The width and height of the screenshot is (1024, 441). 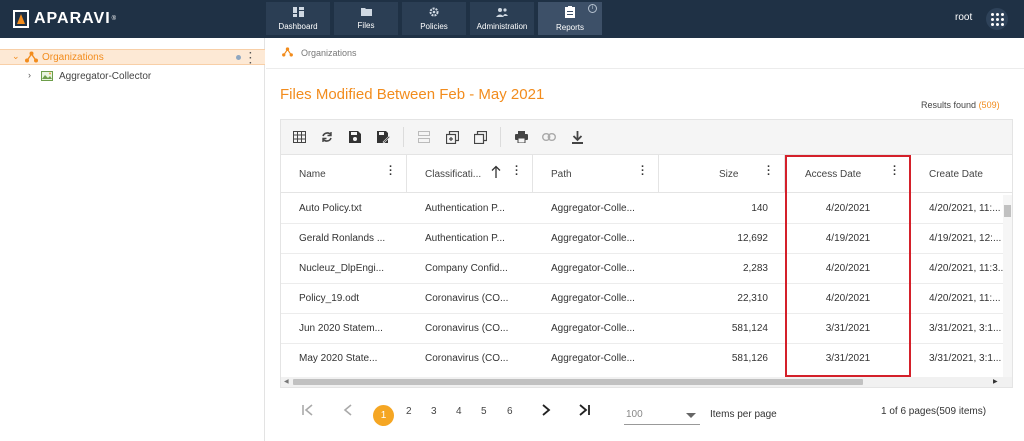 What do you see at coordinates (329, 53) in the screenshot?
I see `breadcrumb-item: Organizations` at bounding box center [329, 53].